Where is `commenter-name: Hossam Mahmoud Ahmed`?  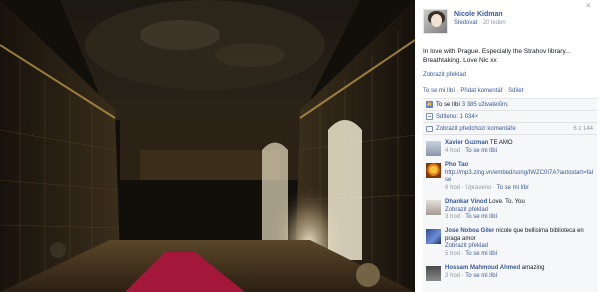
commenter-name: Hossam Mahmoud Ahmed is located at coordinates (482, 268).